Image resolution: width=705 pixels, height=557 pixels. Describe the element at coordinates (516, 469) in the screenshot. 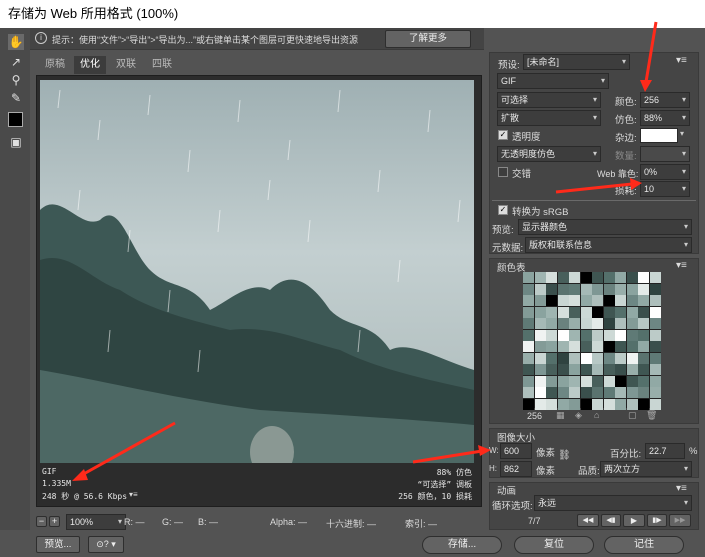

I see `height-field: 862` at that location.